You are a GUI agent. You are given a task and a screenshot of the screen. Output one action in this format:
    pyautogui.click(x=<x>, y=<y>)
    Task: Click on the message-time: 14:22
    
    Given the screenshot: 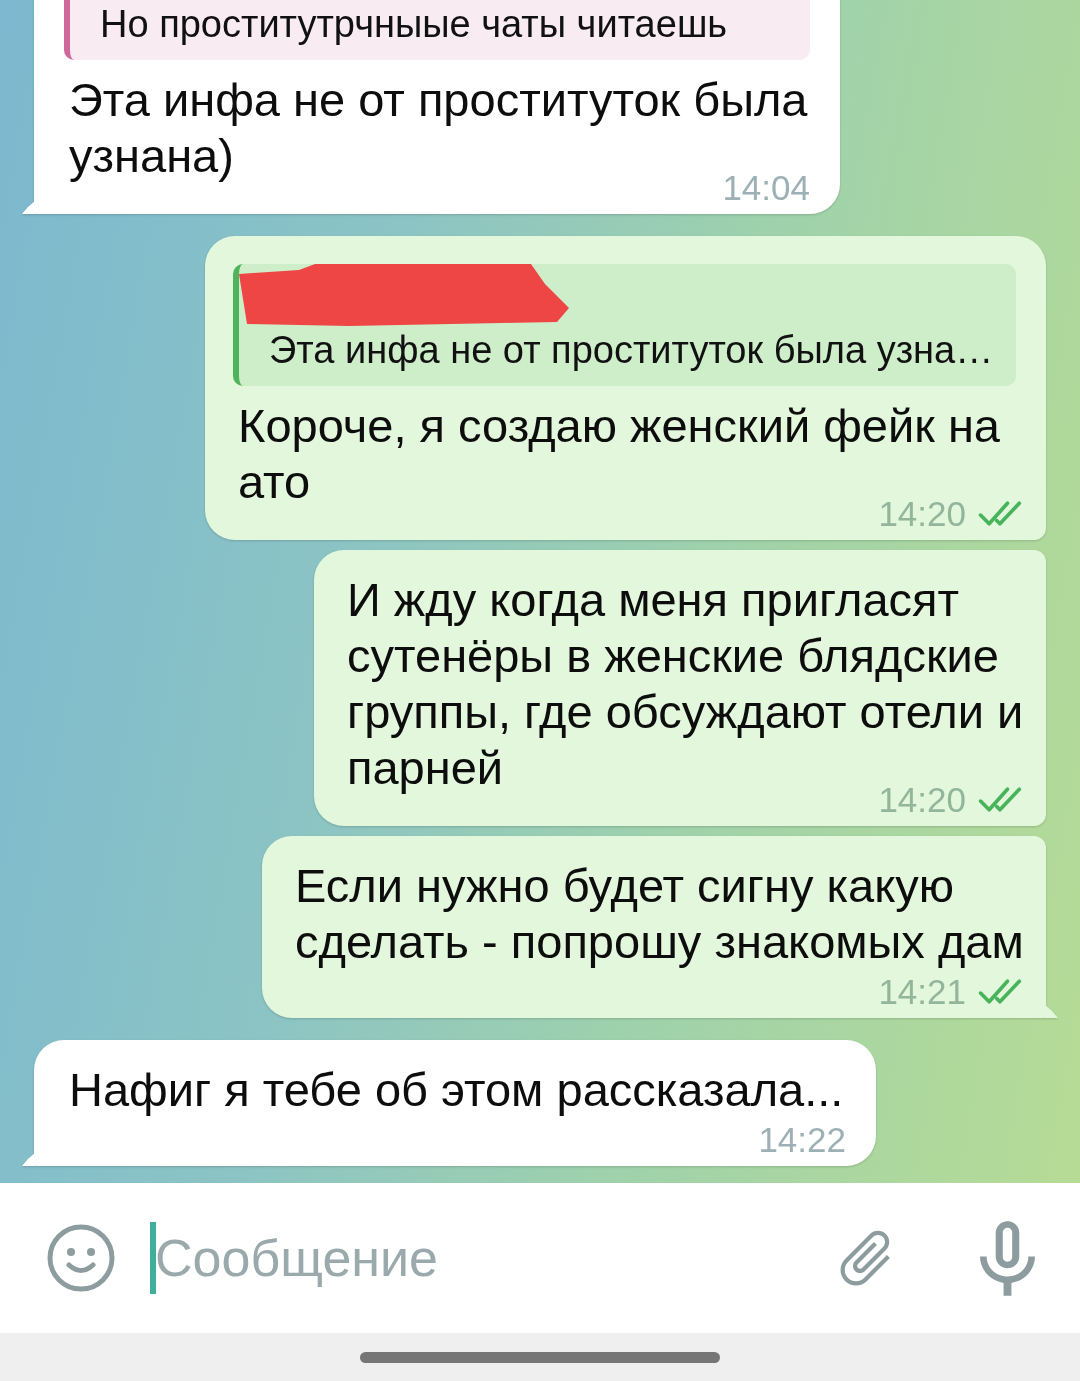 What is the action you would take?
    pyautogui.click(x=802, y=1140)
    